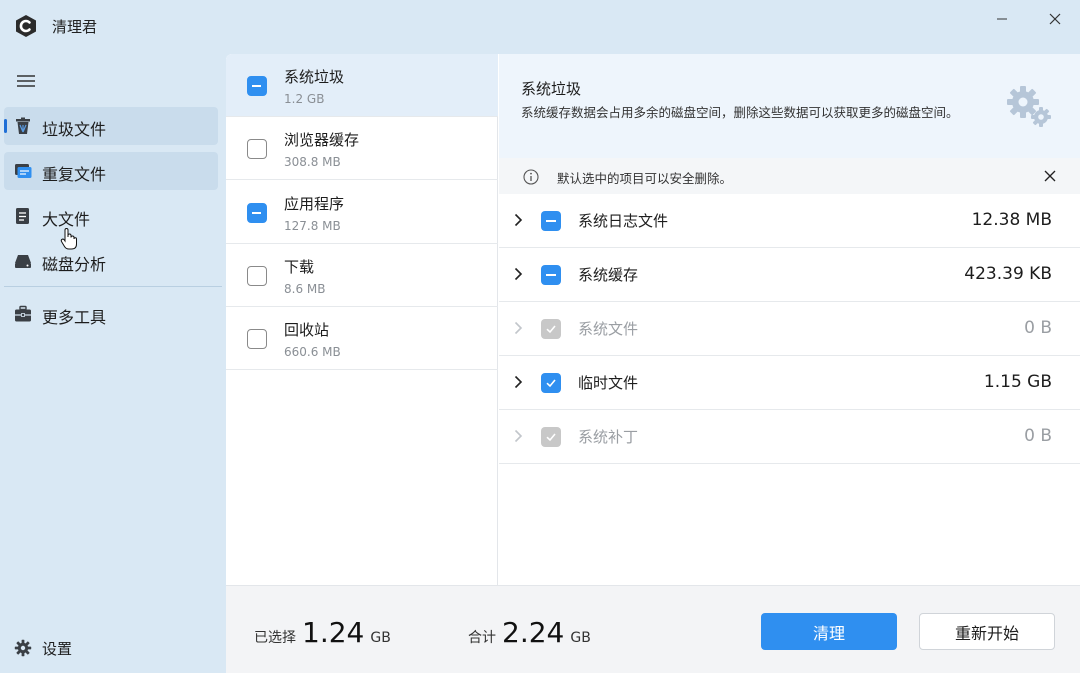 The image size is (1080, 673). Describe the element at coordinates (74, 264) in the screenshot. I see `sidebar-item-label: 磁盘分析` at that location.